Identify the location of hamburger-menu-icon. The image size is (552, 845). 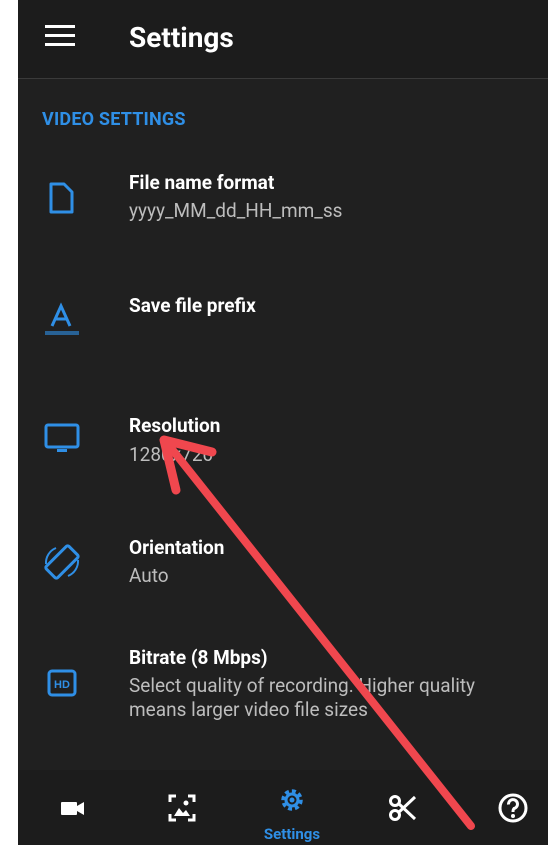
(60, 37).